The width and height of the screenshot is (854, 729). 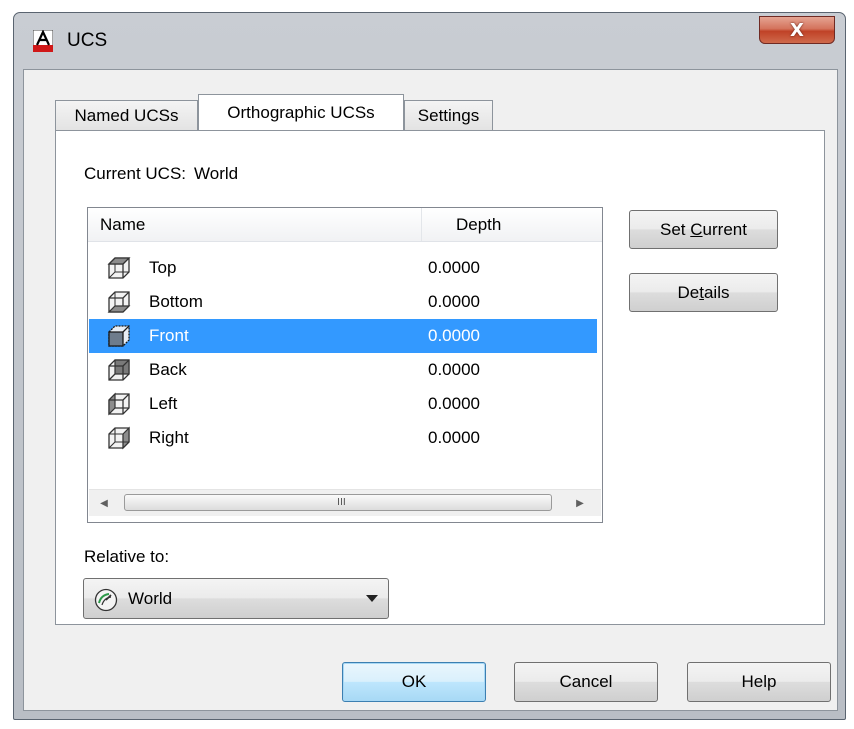 What do you see at coordinates (343, 302) in the screenshot?
I see `list-row-bottom: Bottom 0.0000` at bounding box center [343, 302].